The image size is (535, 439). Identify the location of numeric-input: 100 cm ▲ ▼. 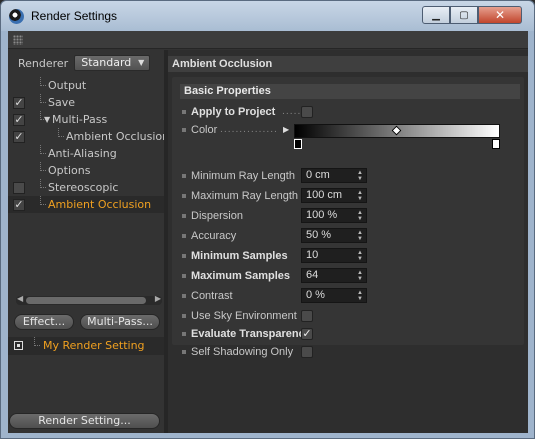
(334, 195).